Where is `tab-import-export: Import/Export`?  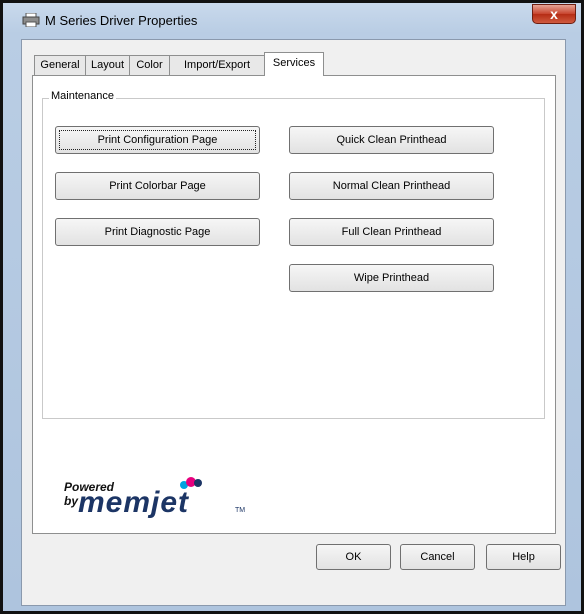
tab-import-export: Import/Export is located at coordinates (217, 65).